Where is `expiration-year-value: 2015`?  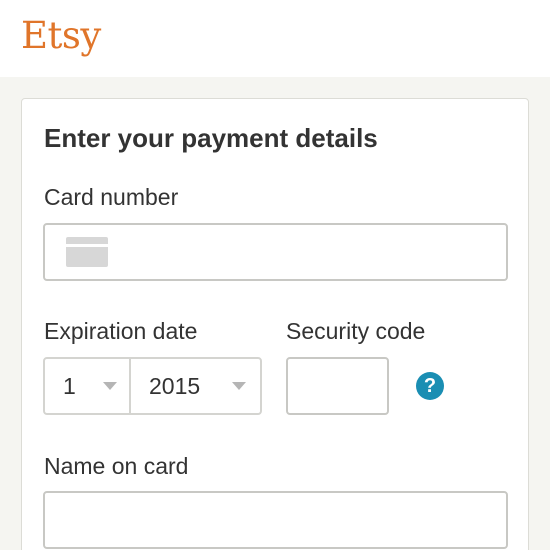
expiration-year-value: 2015 is located at coordinates (175, 386).